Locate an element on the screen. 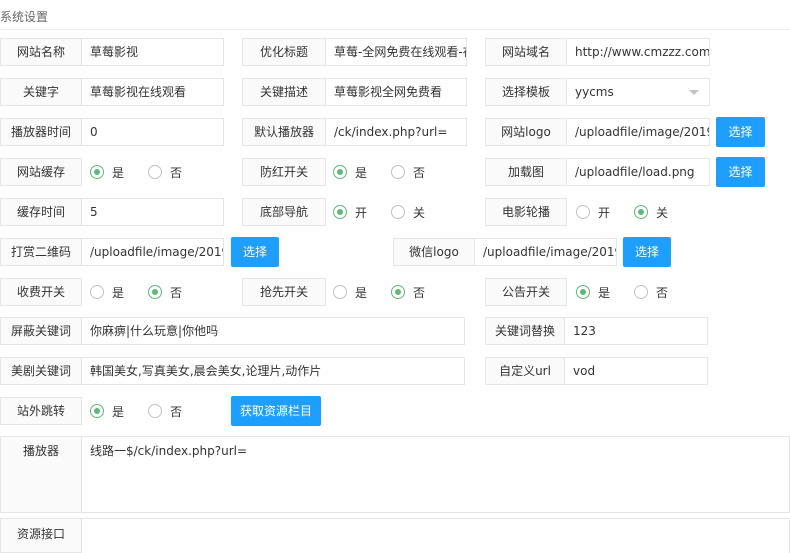 The image size is (790, 553). player-time-input: 0 is located at coordinates (152, 132).